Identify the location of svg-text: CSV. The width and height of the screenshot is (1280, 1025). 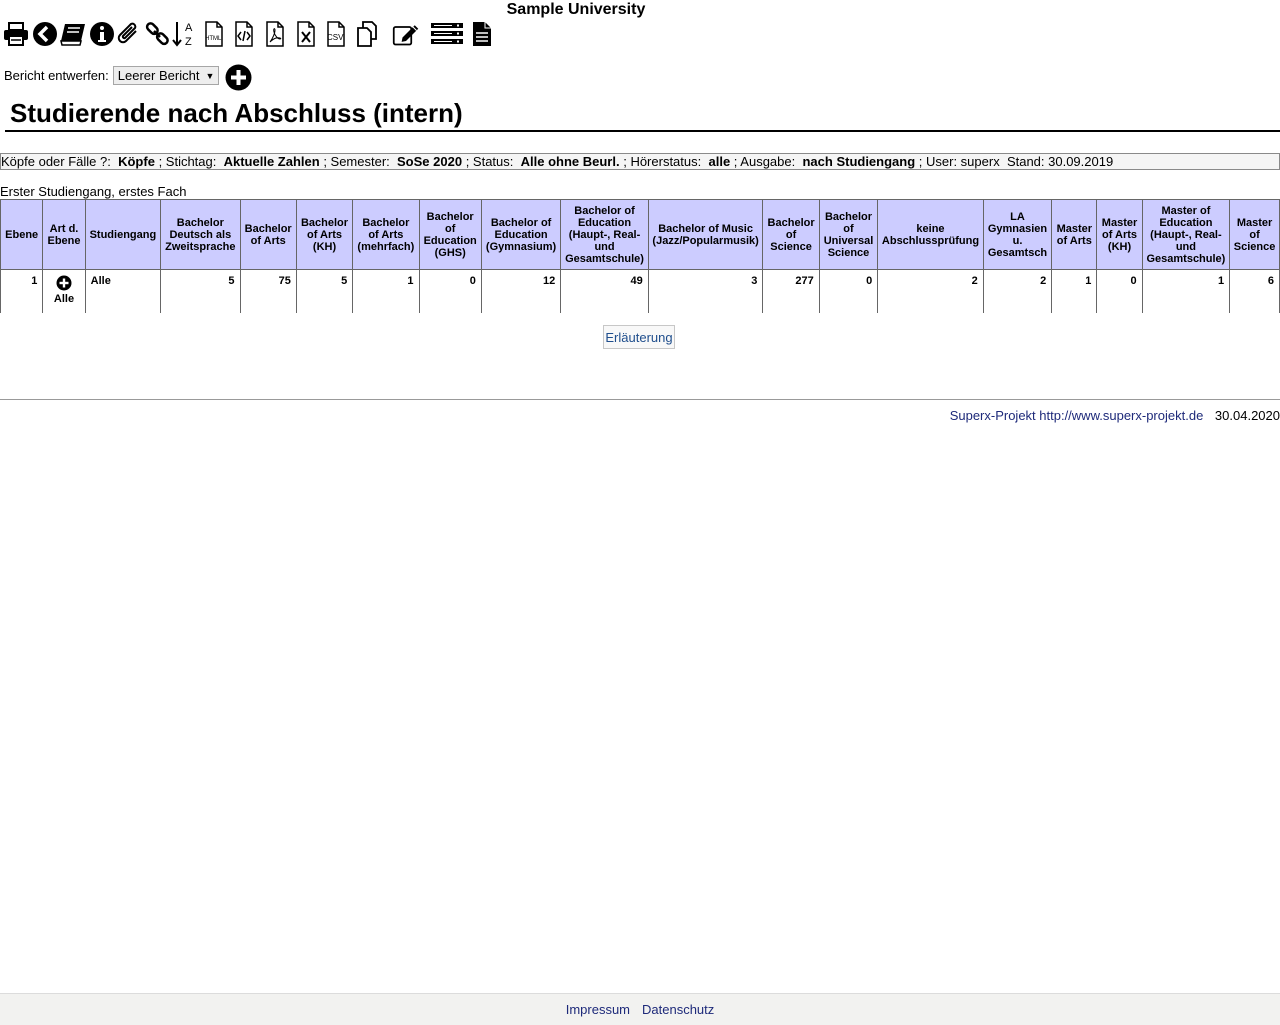
(335, 37).